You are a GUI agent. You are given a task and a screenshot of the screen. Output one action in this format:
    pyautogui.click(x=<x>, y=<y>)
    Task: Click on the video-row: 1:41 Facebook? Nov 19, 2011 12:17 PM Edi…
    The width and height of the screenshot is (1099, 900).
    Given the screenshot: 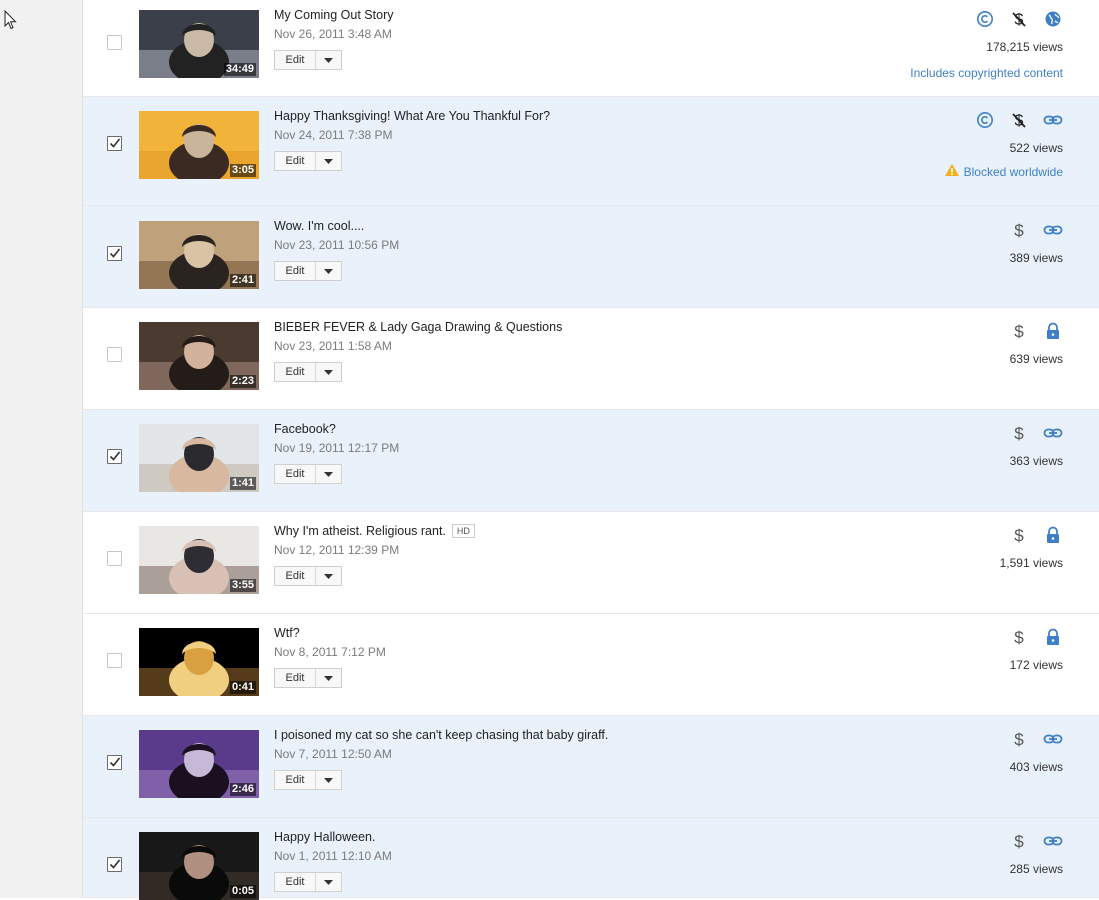 What is the action you would take?
    pyautogui.click(x=591, y=461)
    